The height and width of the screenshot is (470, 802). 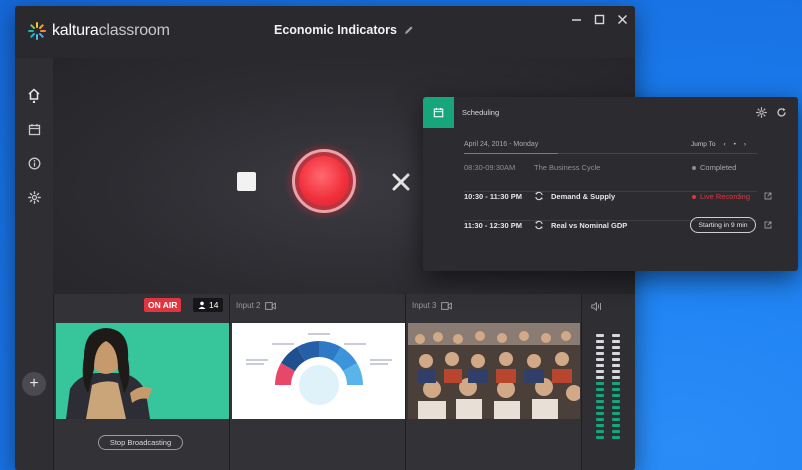 What do you see at coordinates (724, 144) in the screenshot?
I see `prev-day-chevron-icon: ‹` at bounding box center [724, 144].